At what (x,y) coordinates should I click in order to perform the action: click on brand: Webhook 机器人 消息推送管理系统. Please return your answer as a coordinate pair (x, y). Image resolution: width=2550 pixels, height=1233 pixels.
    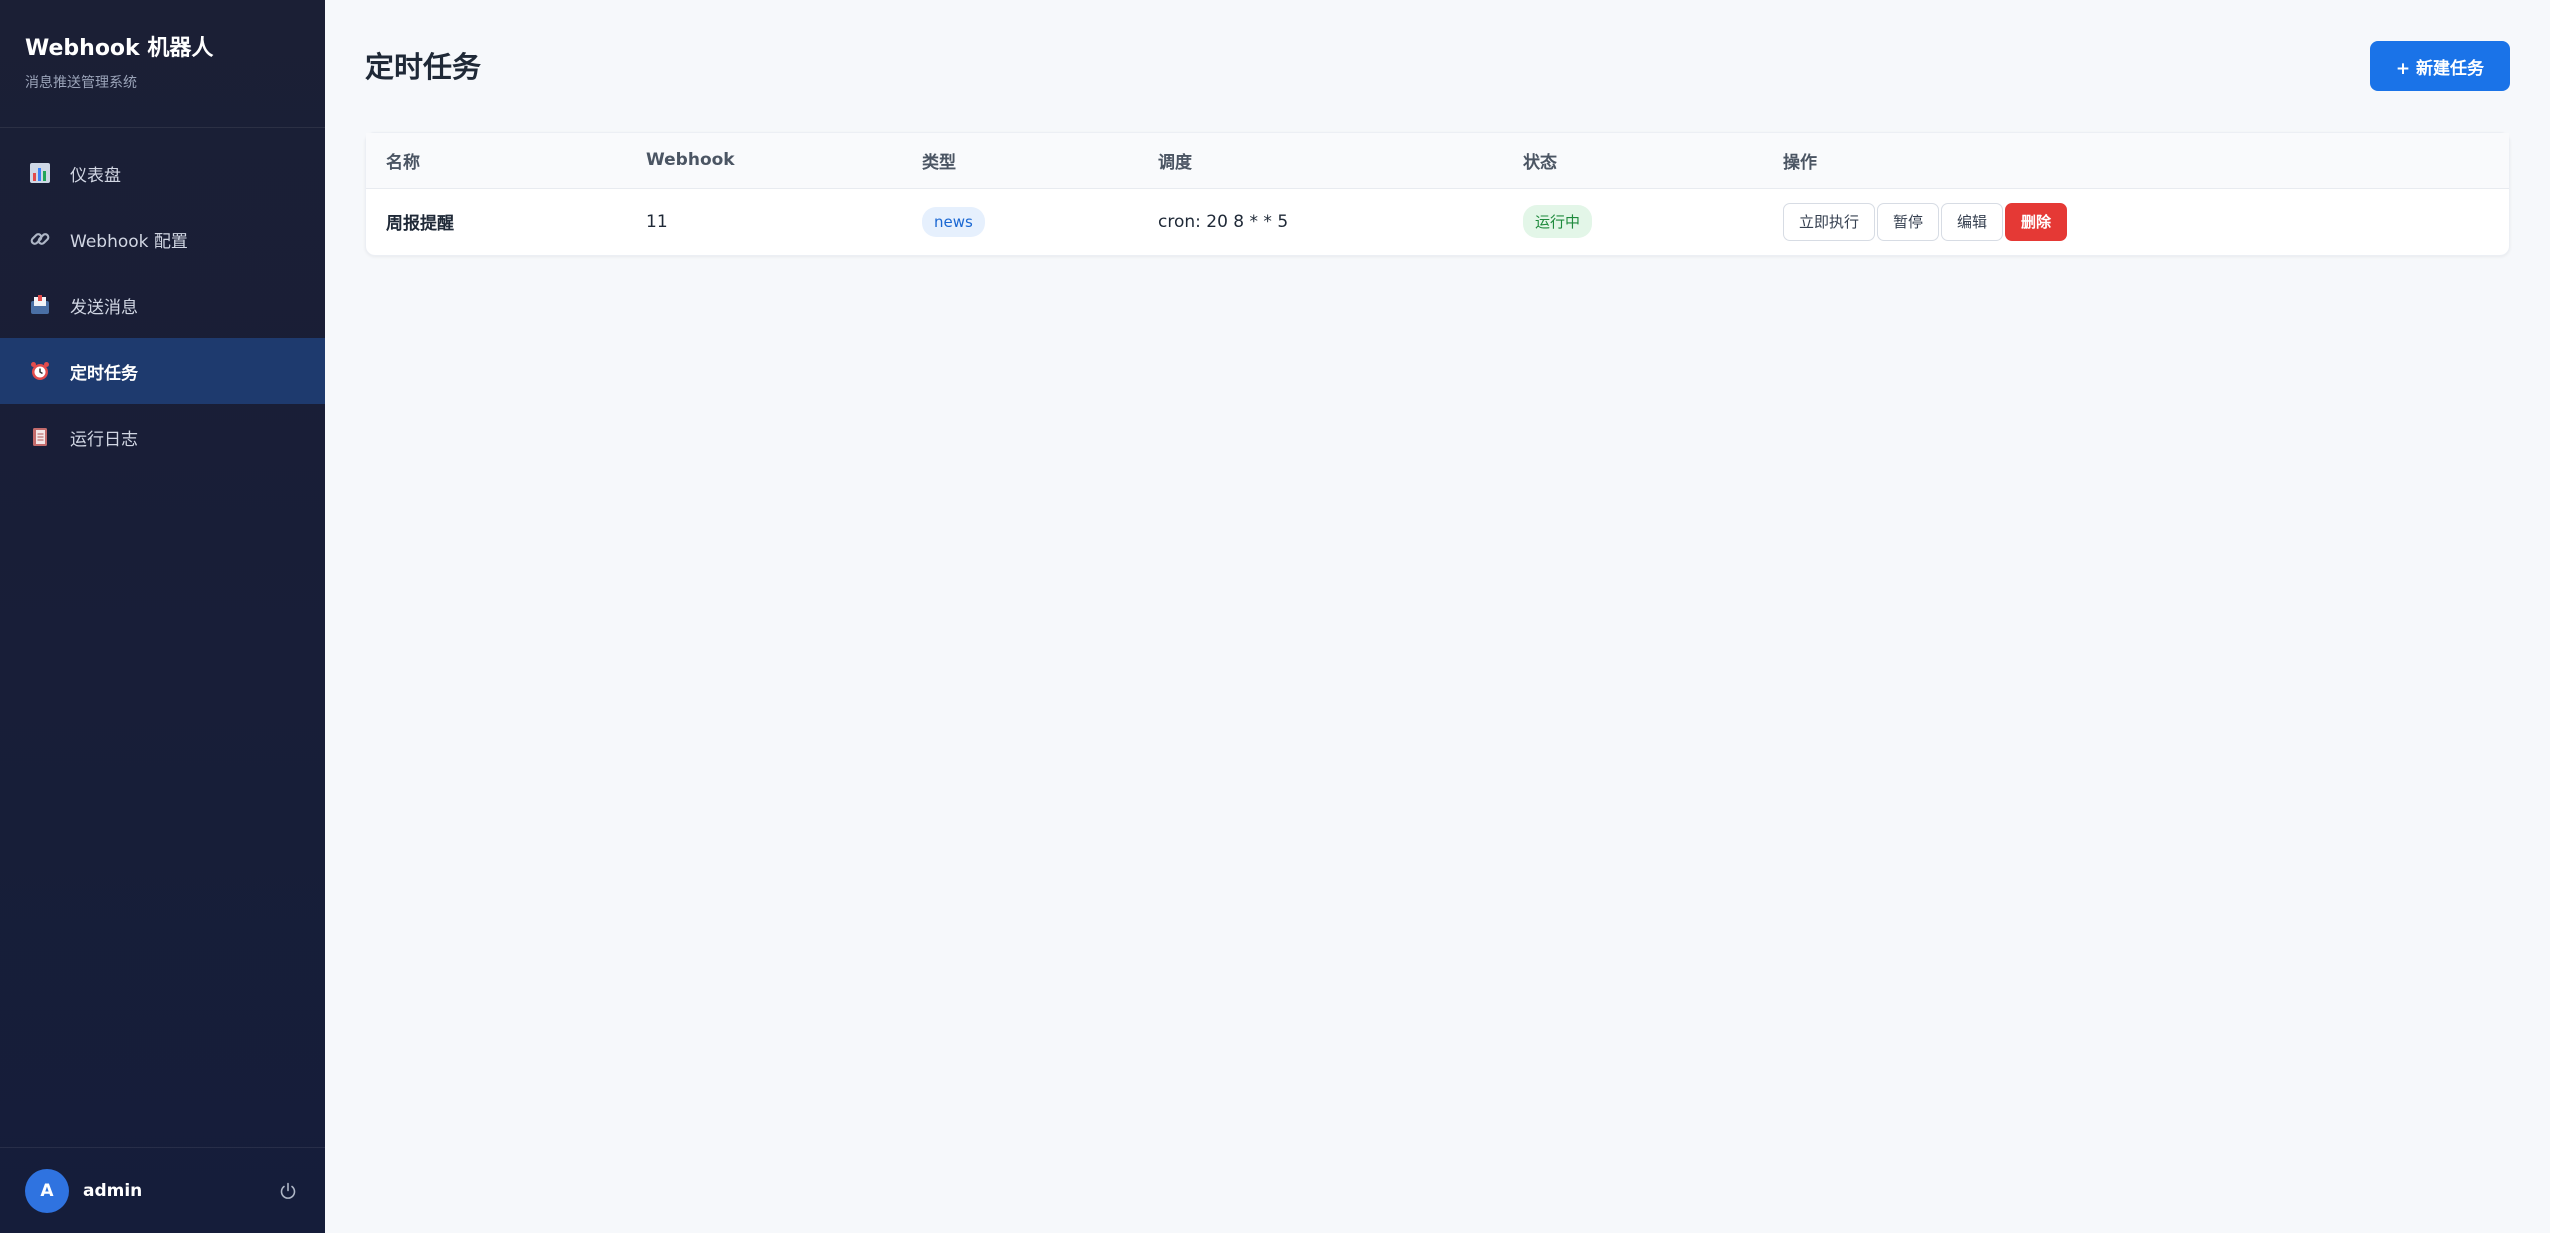
    Looking at the image, I should click on (162, 64).